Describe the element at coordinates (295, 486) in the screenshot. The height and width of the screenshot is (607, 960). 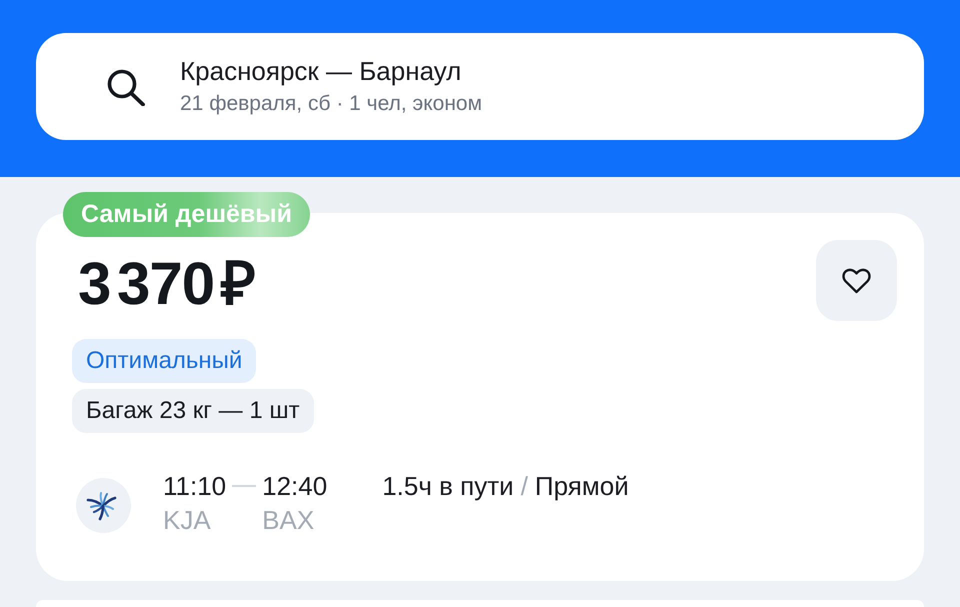
I see `arrival-time: 12:40` at that location.